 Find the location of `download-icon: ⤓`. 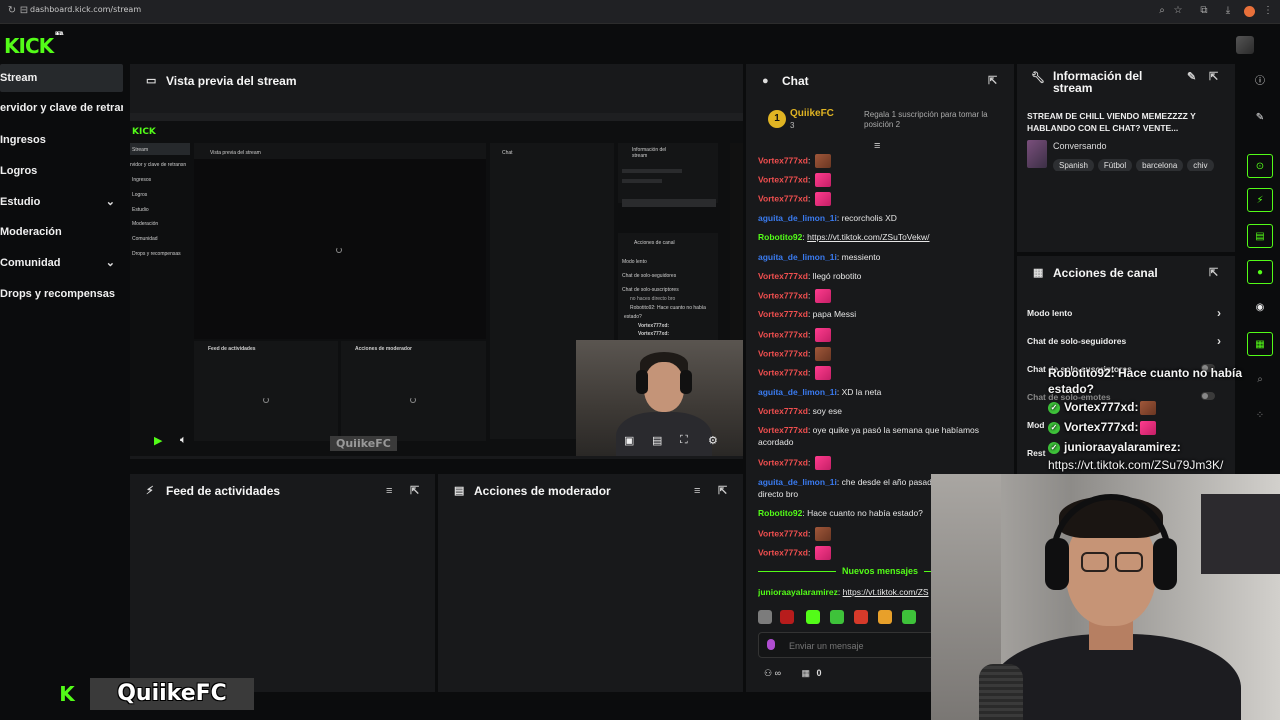

download-icon: ⤓ is located at coordinates (1228, 11).